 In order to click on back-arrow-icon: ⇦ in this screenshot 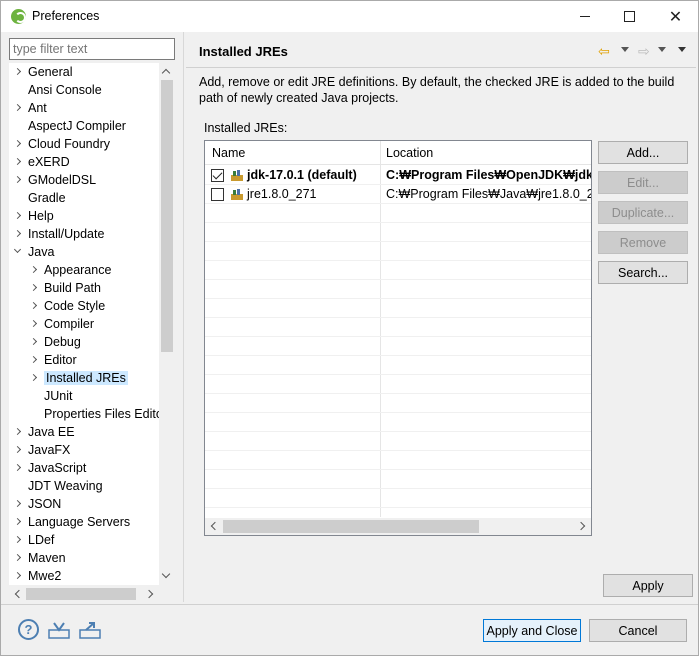, I will do `click(604, 51)`.